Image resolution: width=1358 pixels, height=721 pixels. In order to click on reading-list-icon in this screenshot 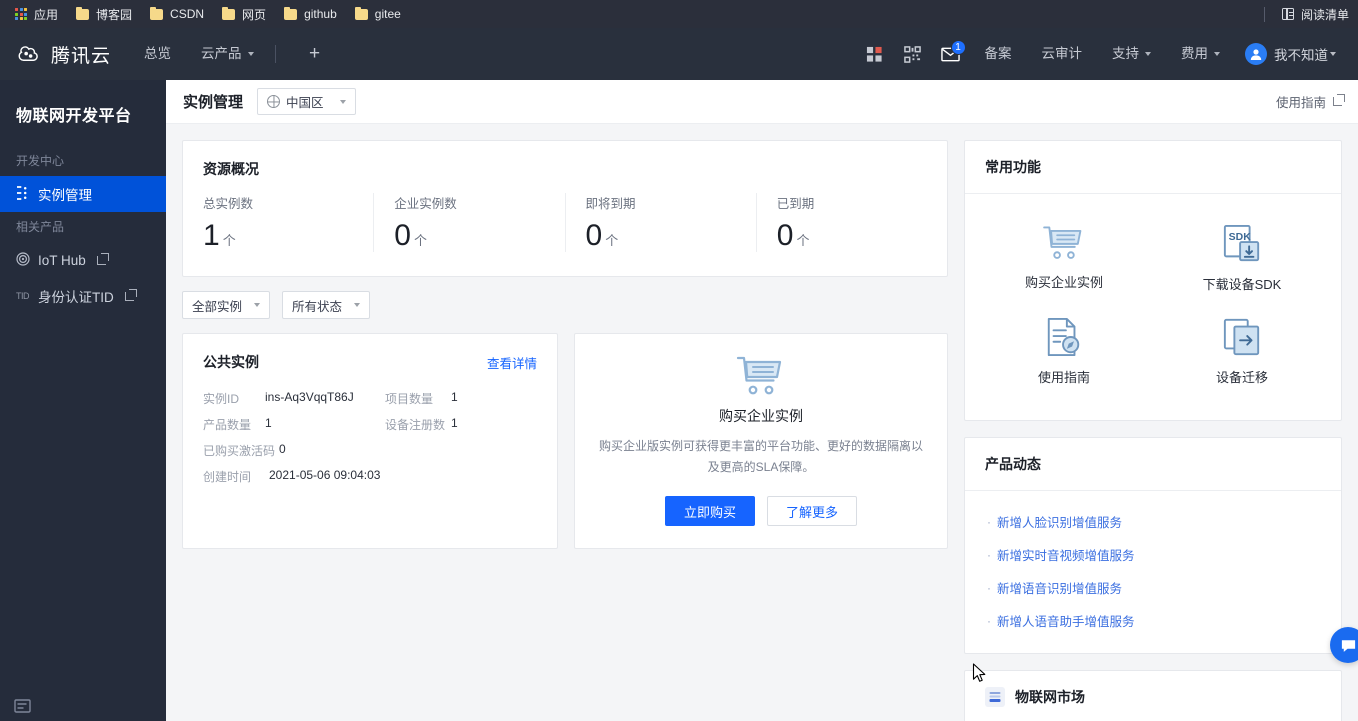, I will do `click(1287, 14)`.